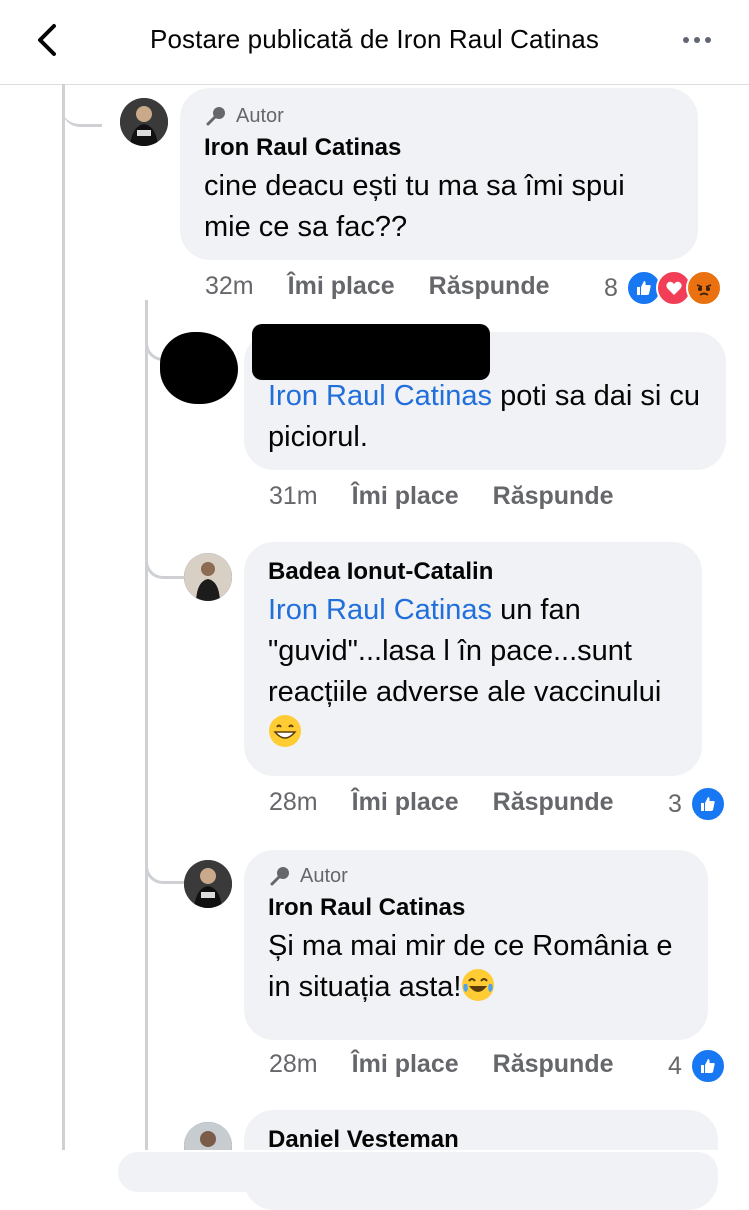  I want to click on redaction-scribble, so click(371, 352).